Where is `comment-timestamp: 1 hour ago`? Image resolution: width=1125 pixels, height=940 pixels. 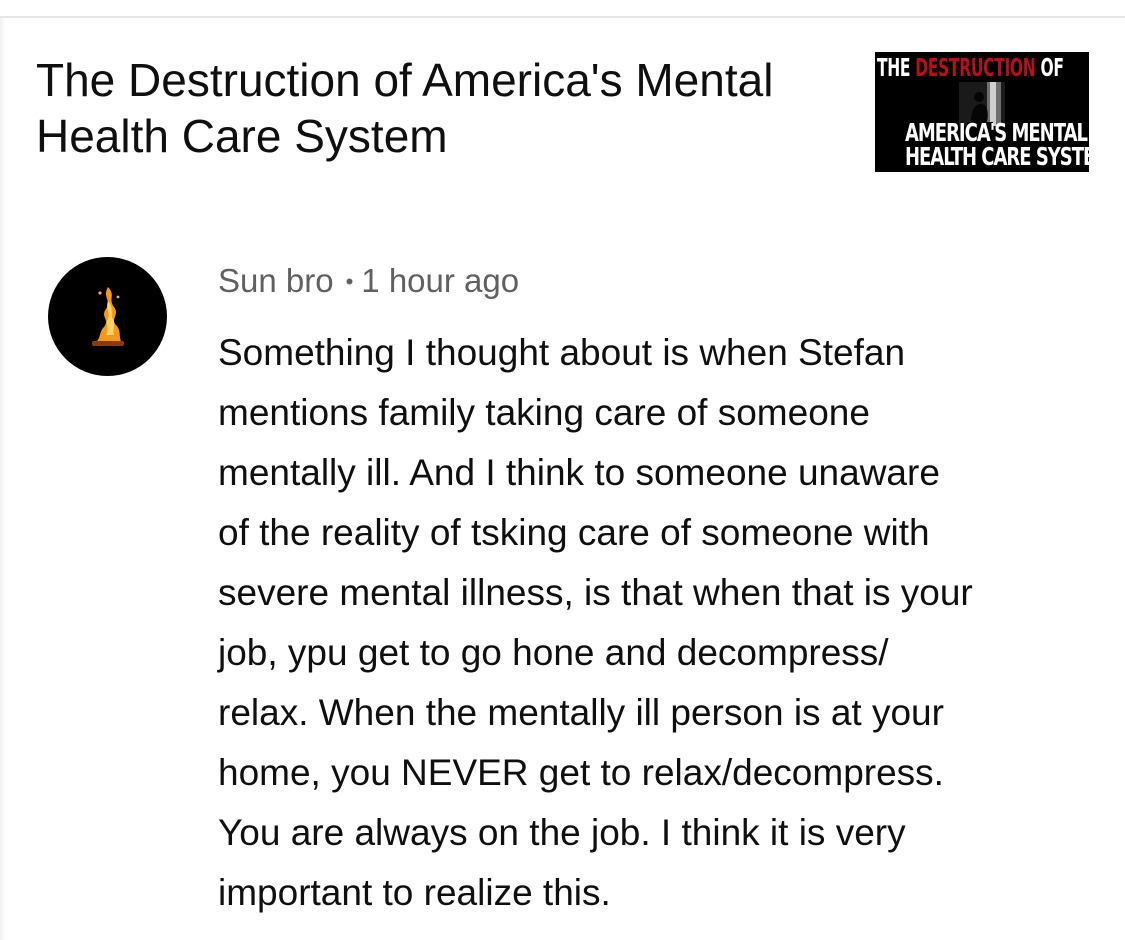
comment-timestamp: 1 hour ago is located at coordinates (440, 280).